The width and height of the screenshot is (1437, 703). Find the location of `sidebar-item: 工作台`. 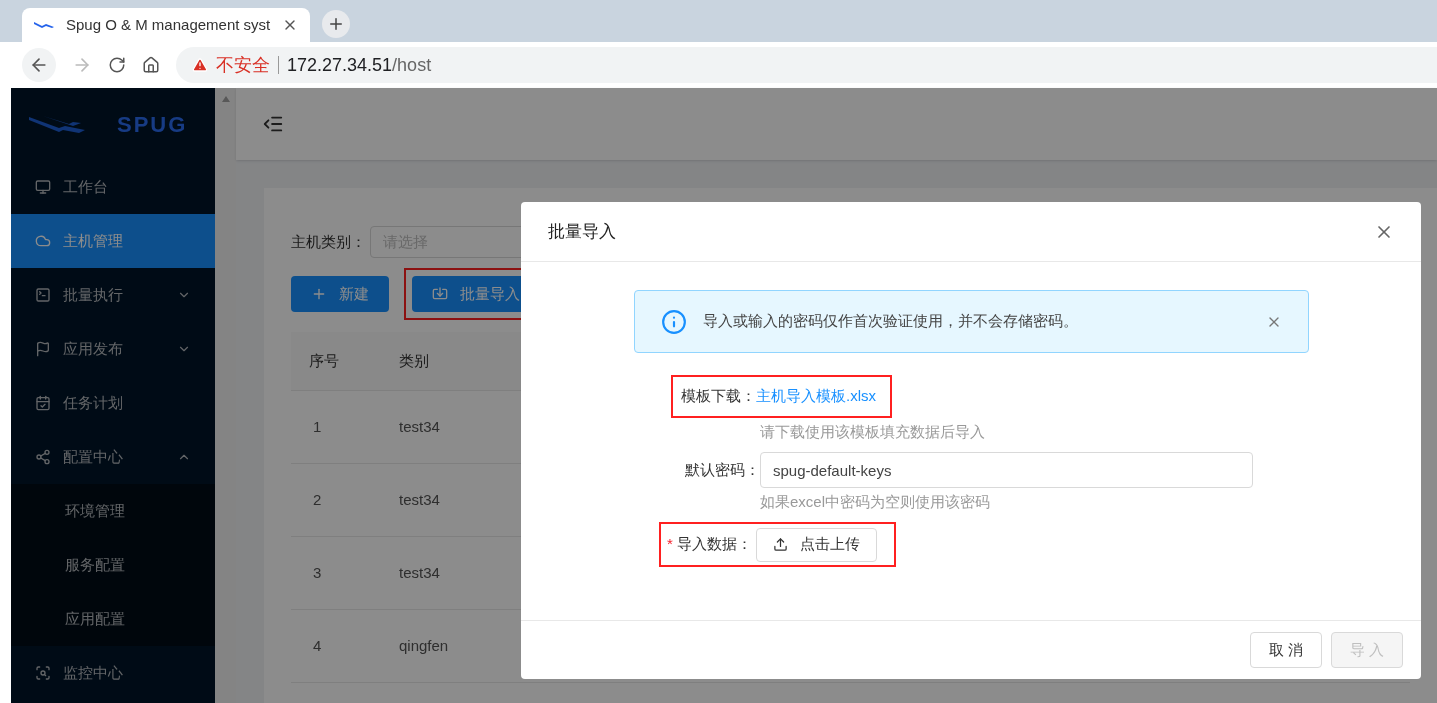

sidebar-item: 工作台 is located at coordinates (113, 187).